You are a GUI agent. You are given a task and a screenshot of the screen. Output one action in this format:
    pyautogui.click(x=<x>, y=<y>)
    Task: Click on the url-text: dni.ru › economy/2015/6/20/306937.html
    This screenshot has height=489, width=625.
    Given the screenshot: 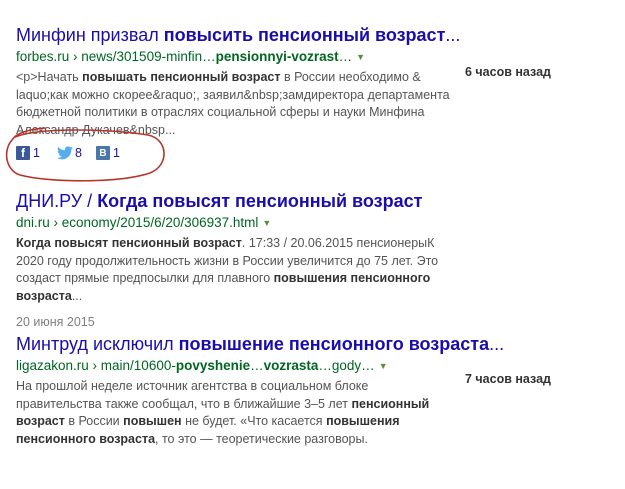 What is the action you would take?
    pyautogui.click(x=137, y=222)
    